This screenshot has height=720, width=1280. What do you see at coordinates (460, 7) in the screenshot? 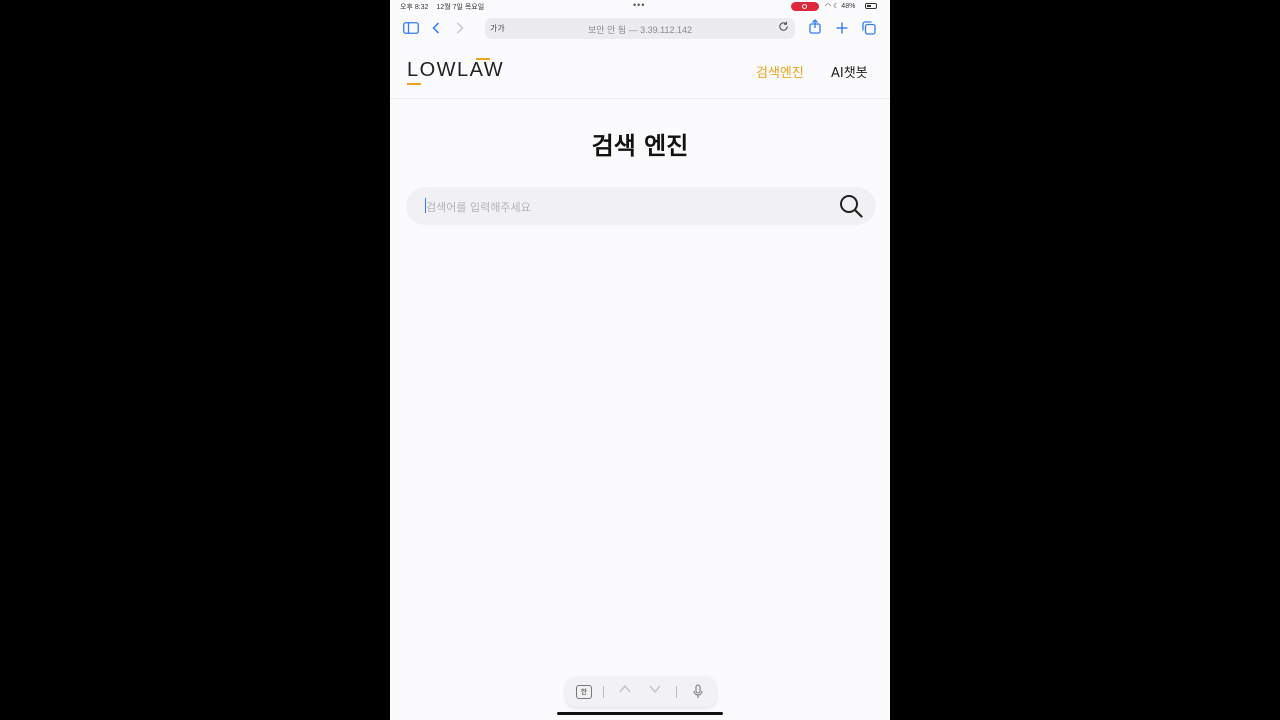
I see `status-date: 12월 7일 목요일` at bounding box center [460, 7].